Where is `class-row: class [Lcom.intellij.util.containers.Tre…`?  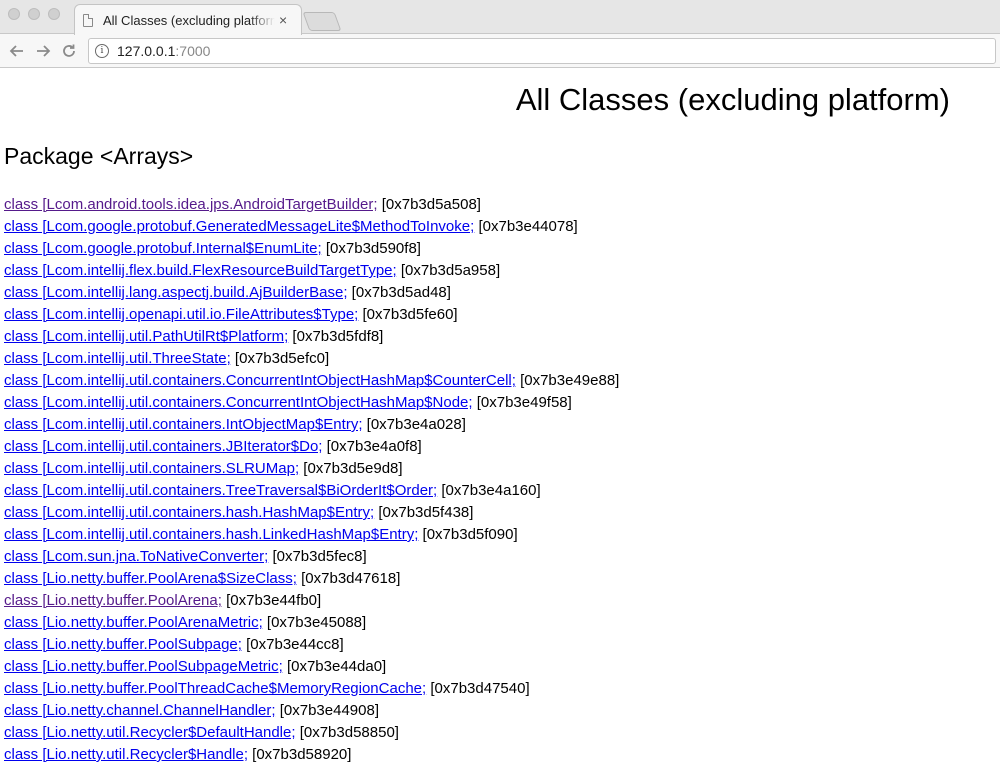 class-row: class [Lcom.intellij.util.containers.Tre… is located at coordinates (502, 491).